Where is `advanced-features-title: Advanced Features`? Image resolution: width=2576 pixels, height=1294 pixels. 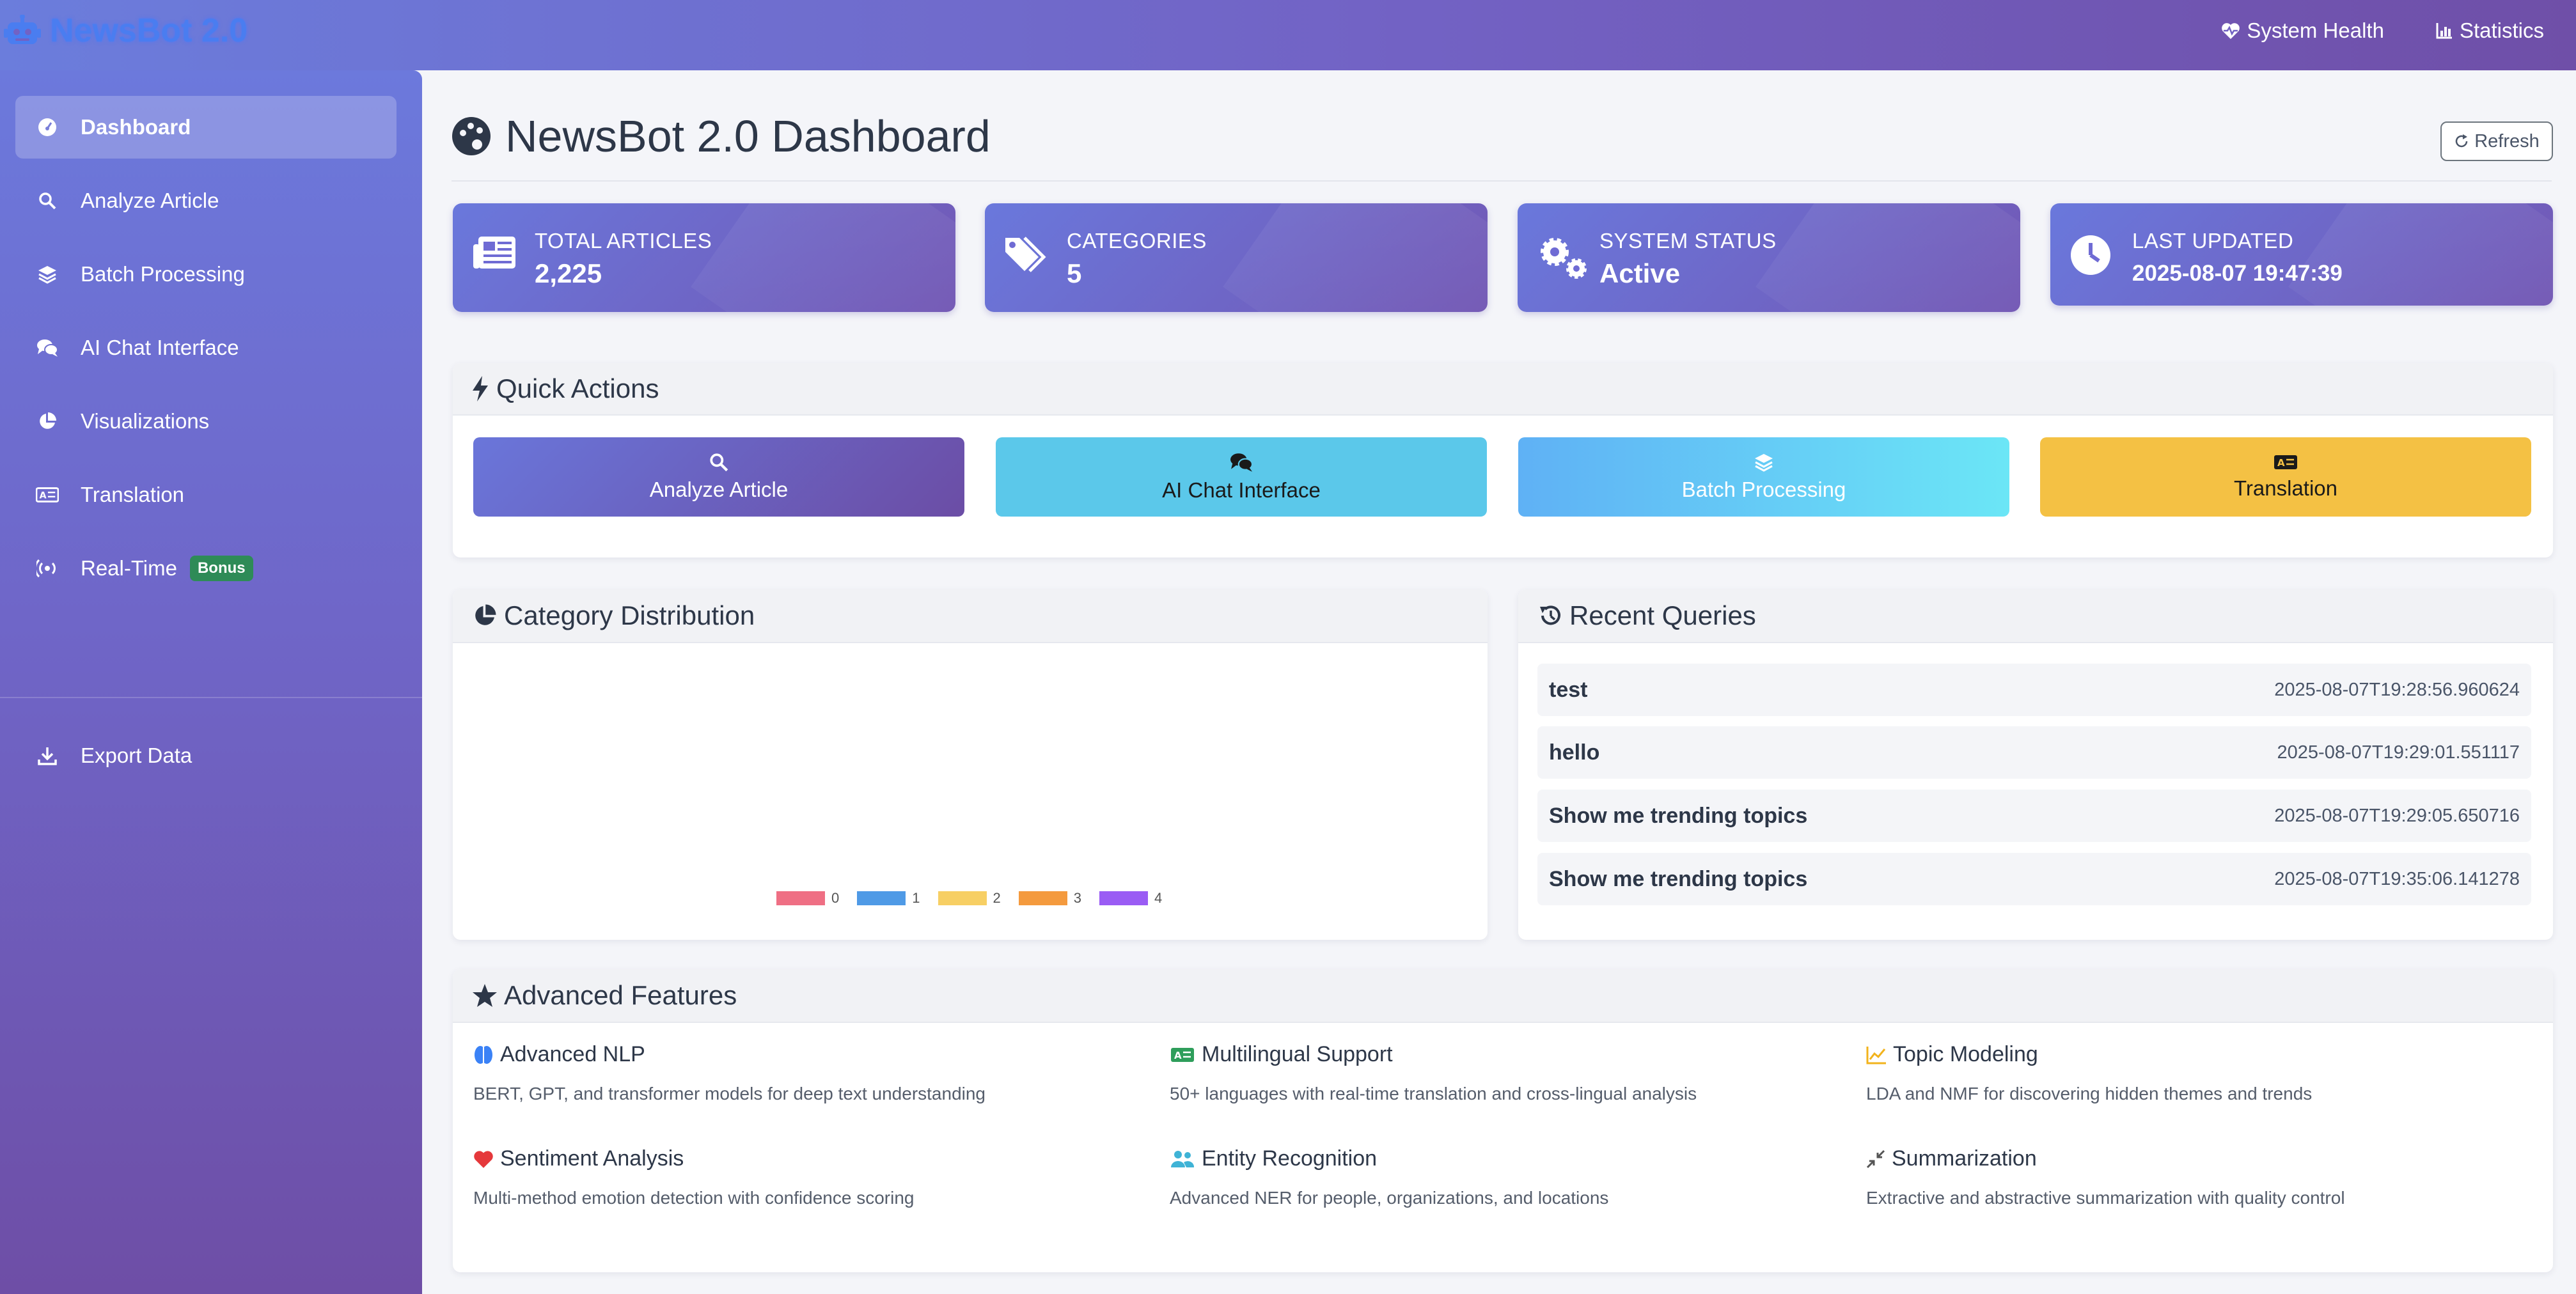
advanced-features-title: Advanced Features is located at coordinates (620, 995).